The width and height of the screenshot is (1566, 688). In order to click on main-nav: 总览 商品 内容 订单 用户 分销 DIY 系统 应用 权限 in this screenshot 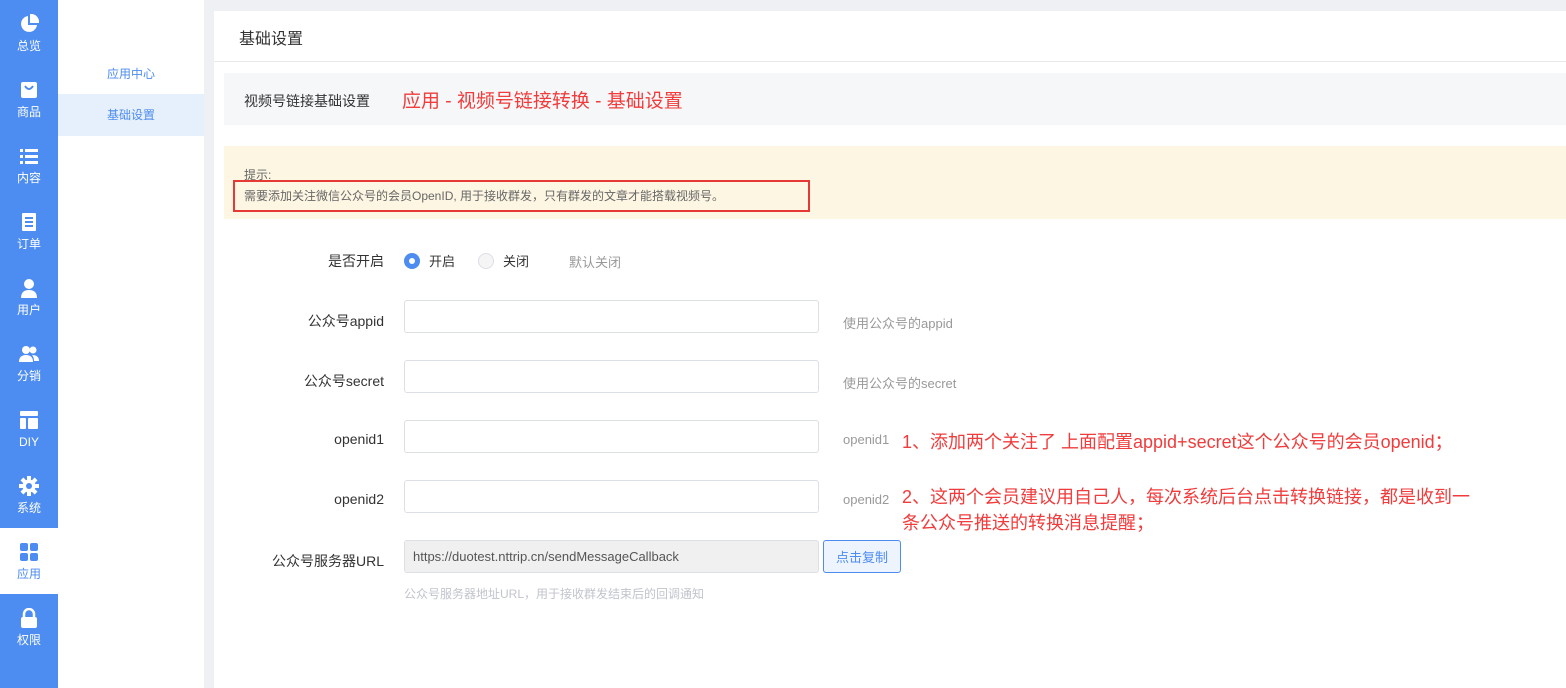, I will do `click(29, 344)`.